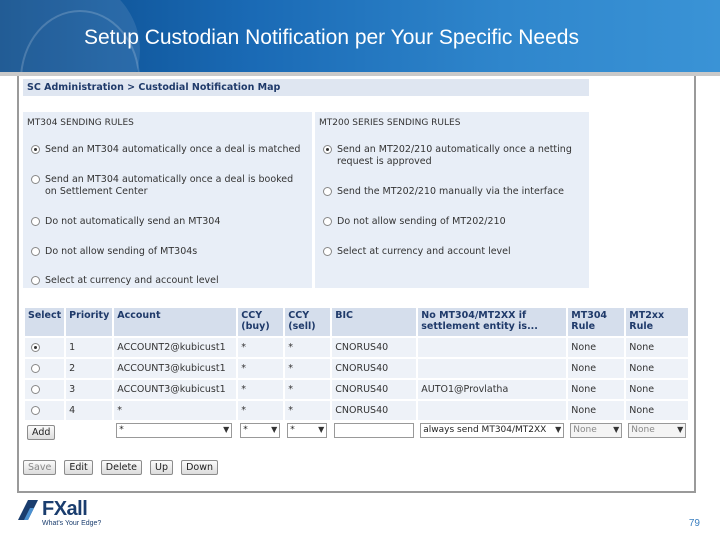 The image size is (720, 540). I want to click on page-number: 79, so click(694, 523).